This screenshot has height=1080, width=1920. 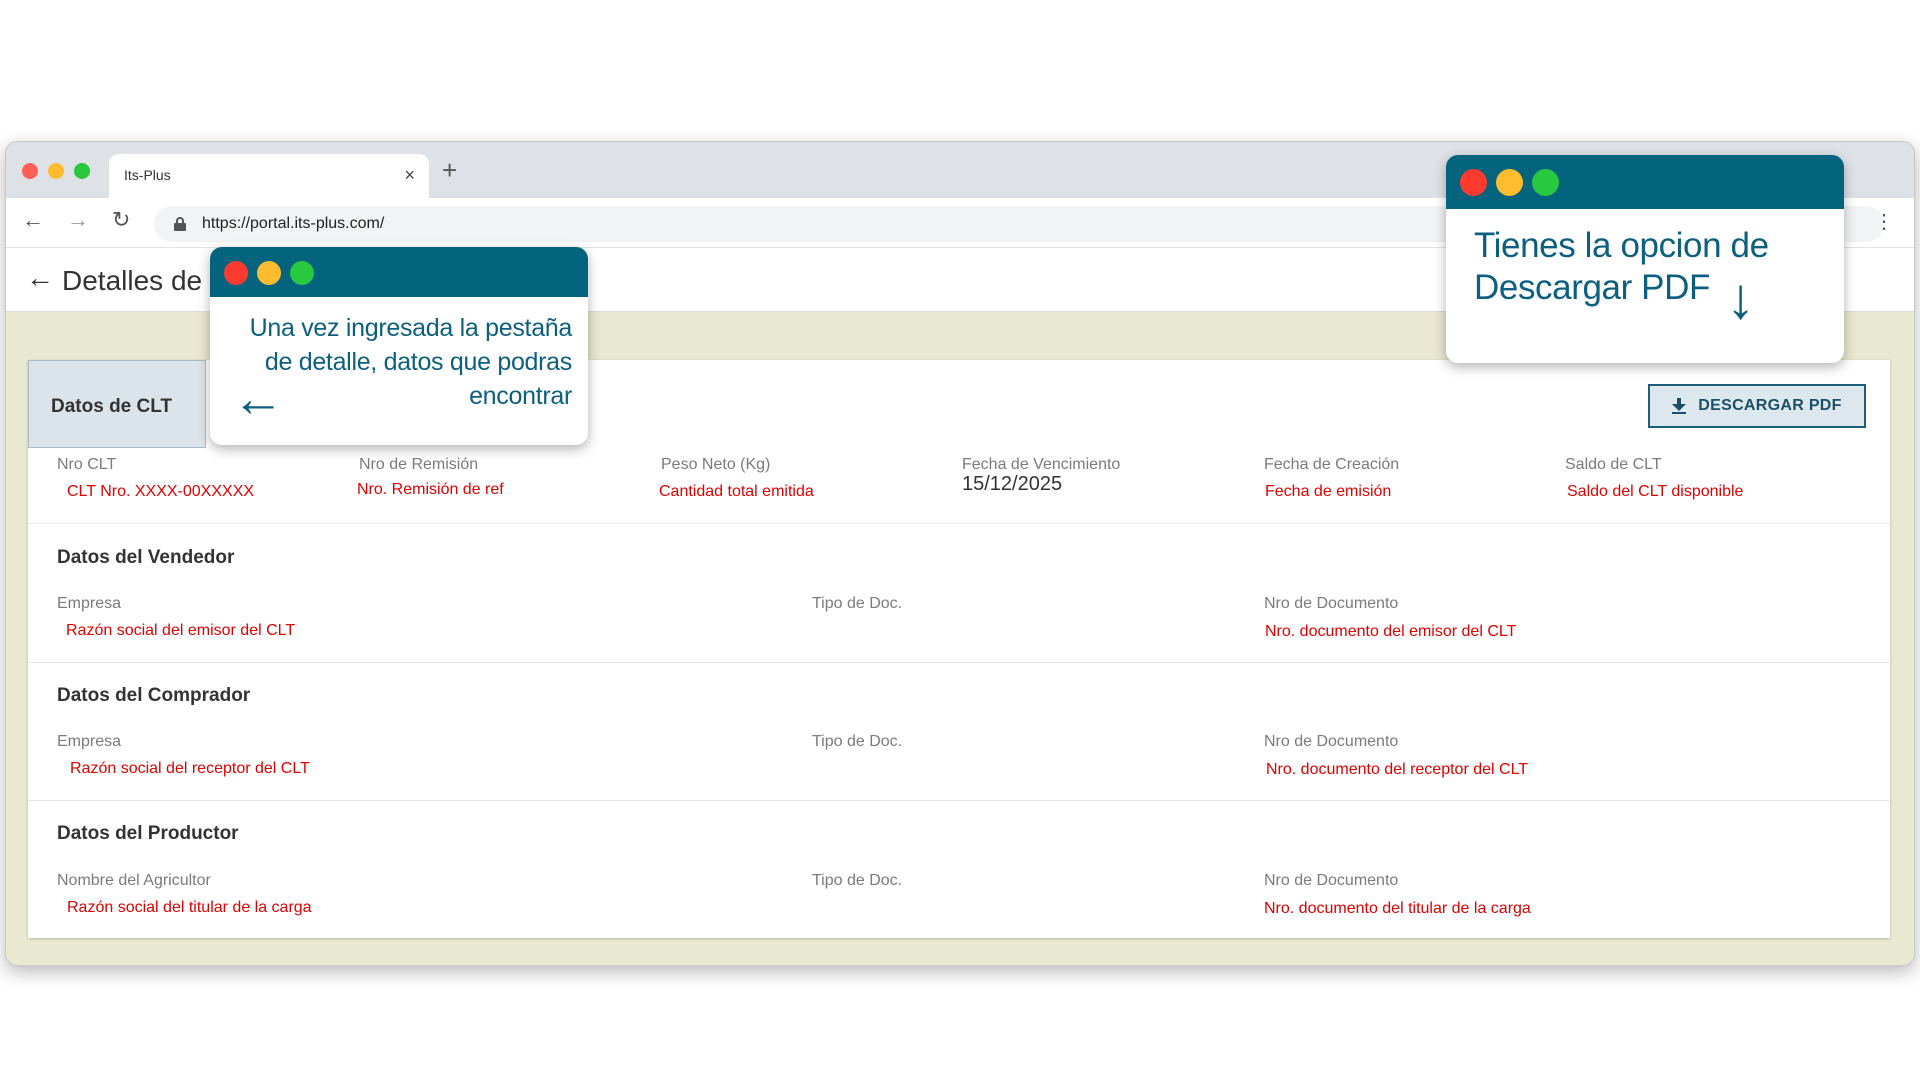 I want to click on comprador-empresa-value: Razón social del receptor del CLT, so click(x=190, y=768).